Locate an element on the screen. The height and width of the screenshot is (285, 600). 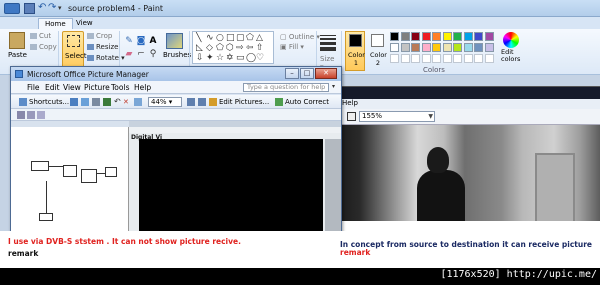
star4-shape-icon: ✦ is located at coordinates (210, 58).